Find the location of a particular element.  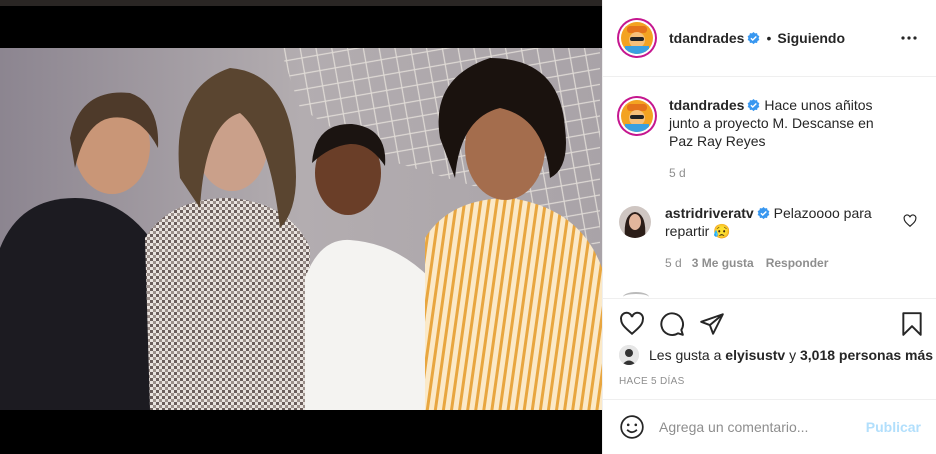

comment-author-avatar is located at coordinates (635, 222).